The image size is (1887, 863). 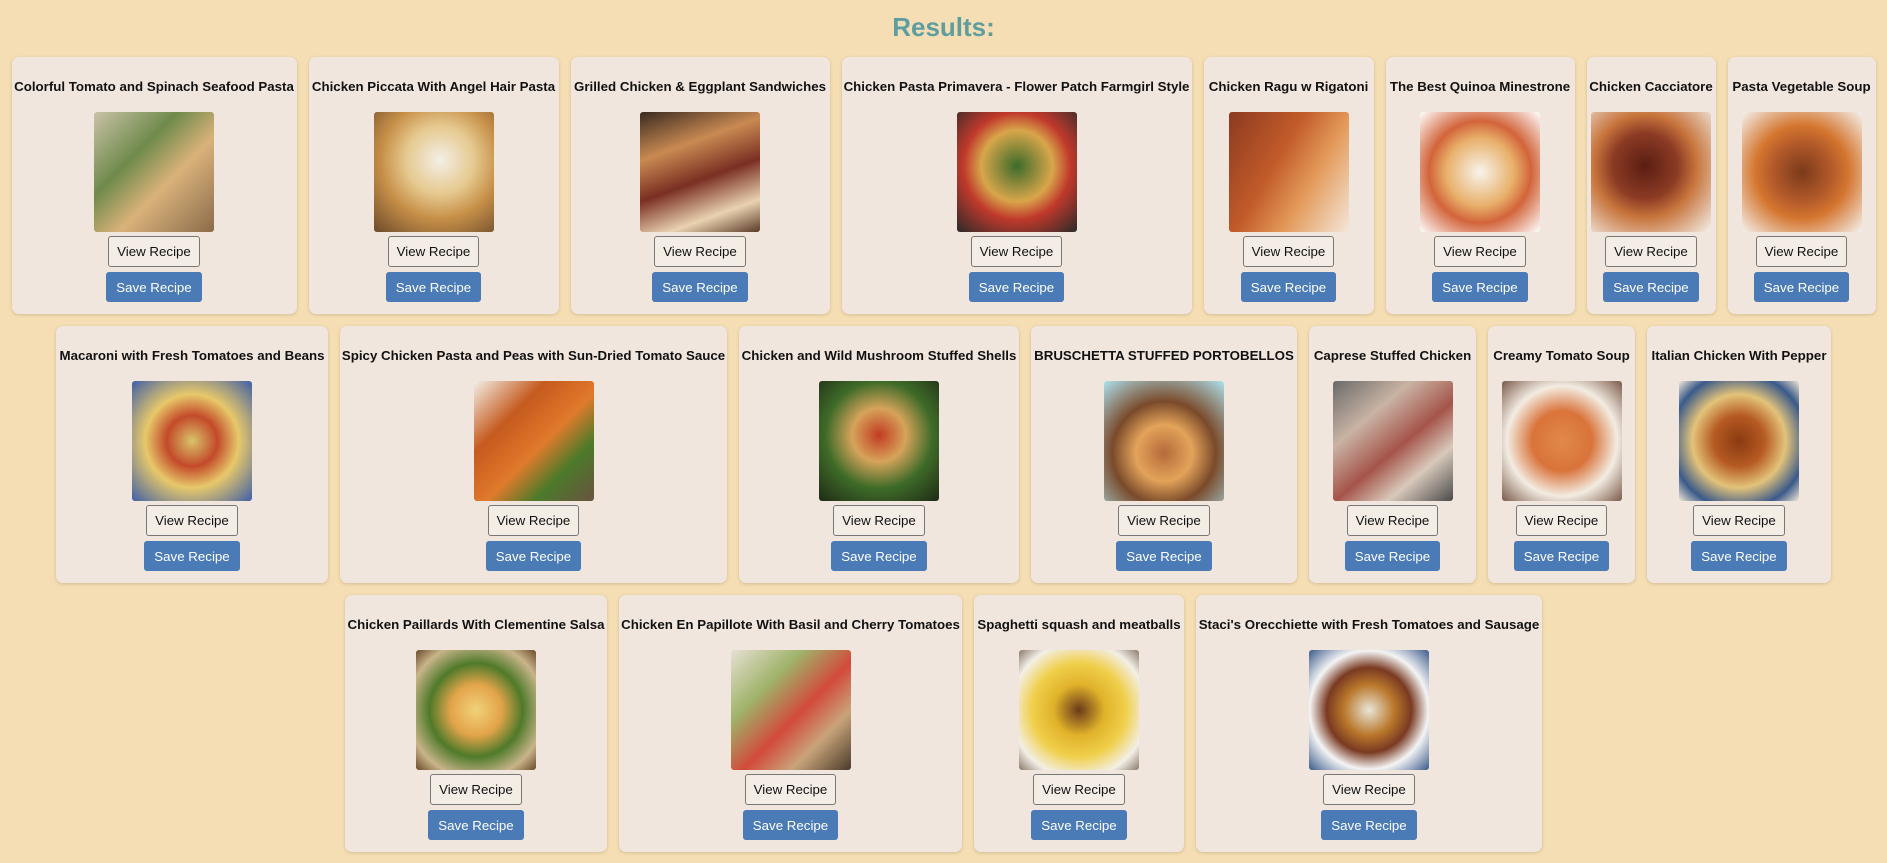 What do you see at coordinates (476, 624) in the screenshot?
I see `recipe-title: Chicken Paillards With Clementine Salsa` at bounding box center [476, 624].